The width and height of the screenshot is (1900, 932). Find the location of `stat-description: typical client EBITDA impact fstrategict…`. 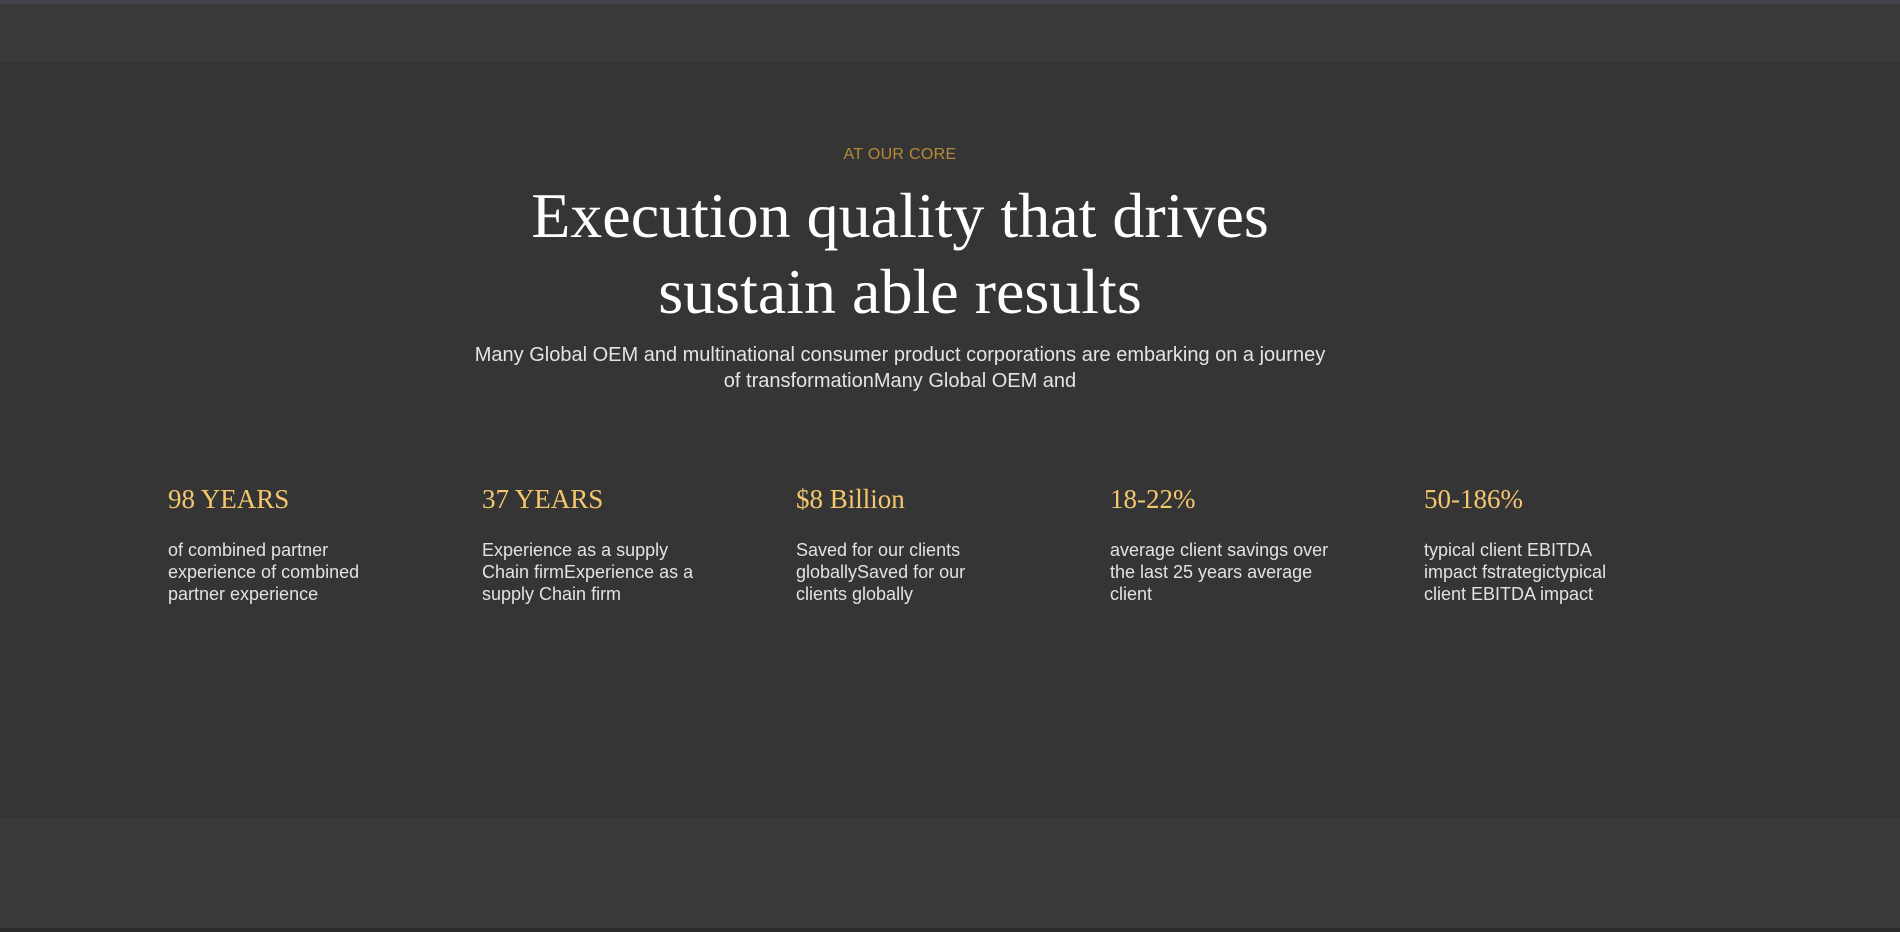

stat-description: typical client EBITDA impact fstrategict… is located at coordinates (1515, 572).